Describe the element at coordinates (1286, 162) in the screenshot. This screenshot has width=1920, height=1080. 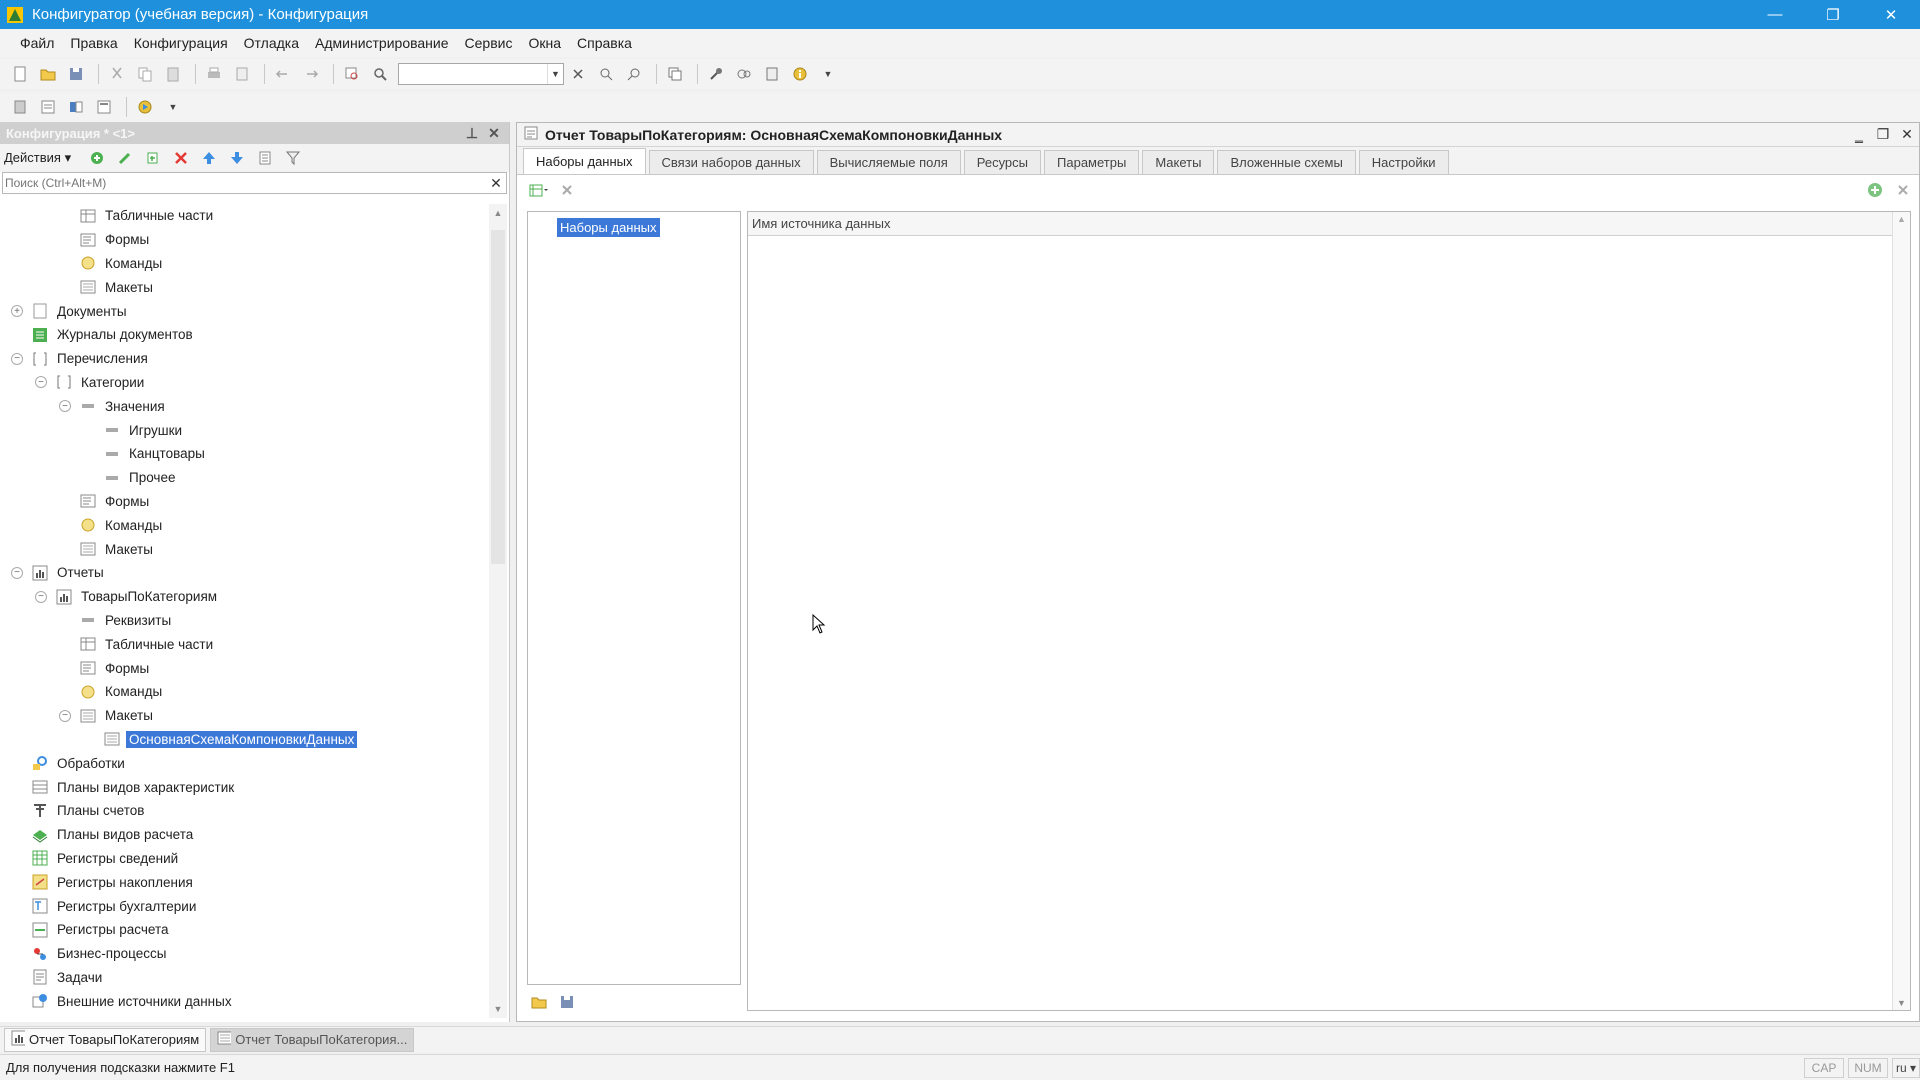
I see `tab-nested-schemas: Вложенные схемы` at that location.